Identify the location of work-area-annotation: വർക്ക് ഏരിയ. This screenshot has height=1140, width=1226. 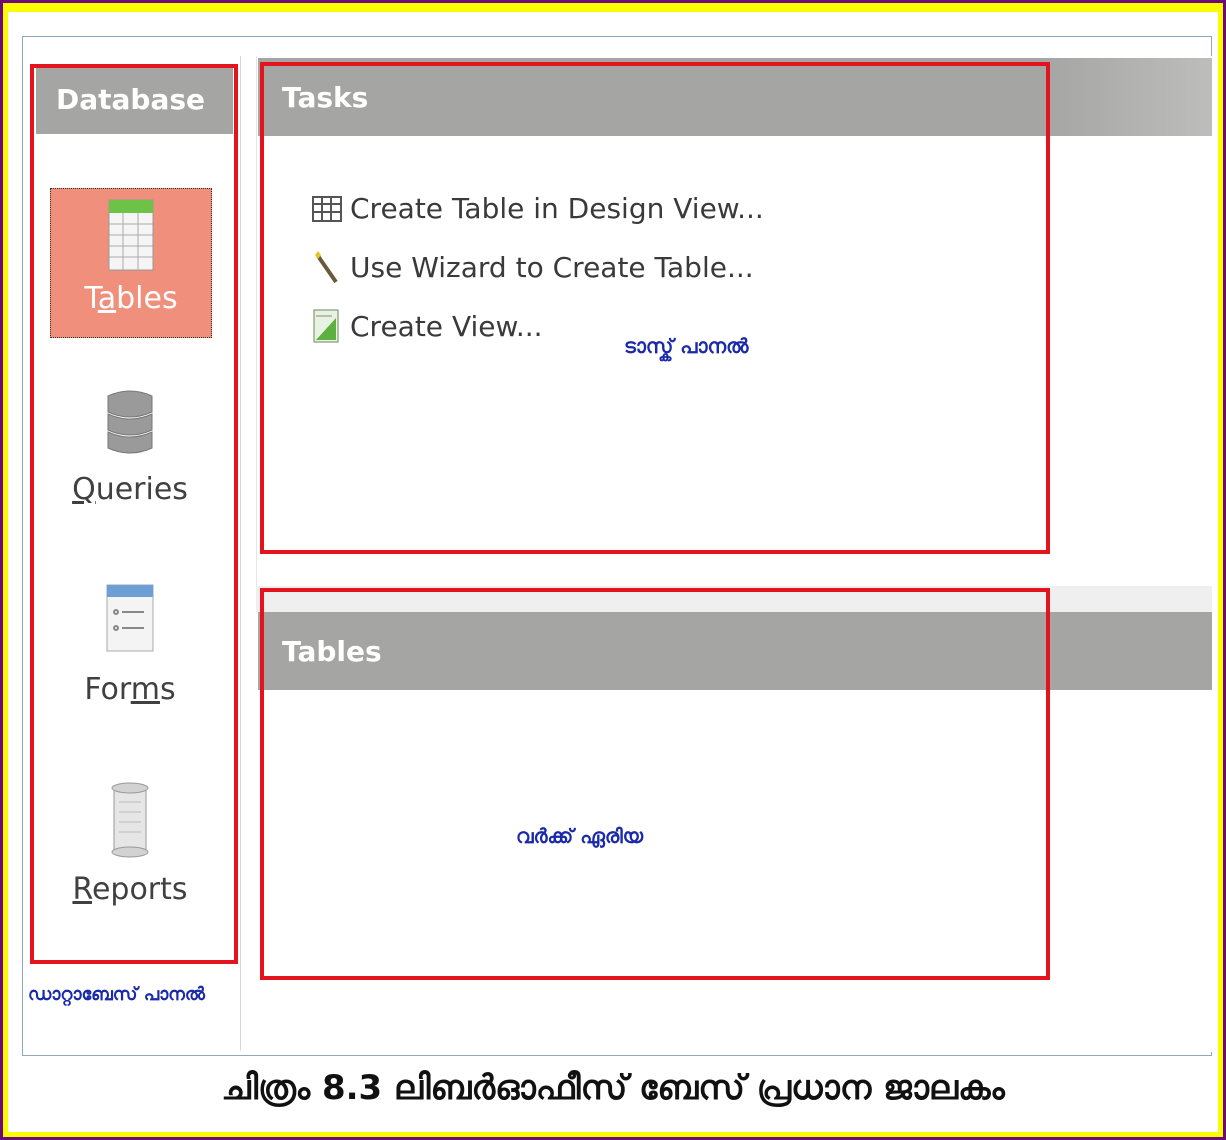
(580, 836).